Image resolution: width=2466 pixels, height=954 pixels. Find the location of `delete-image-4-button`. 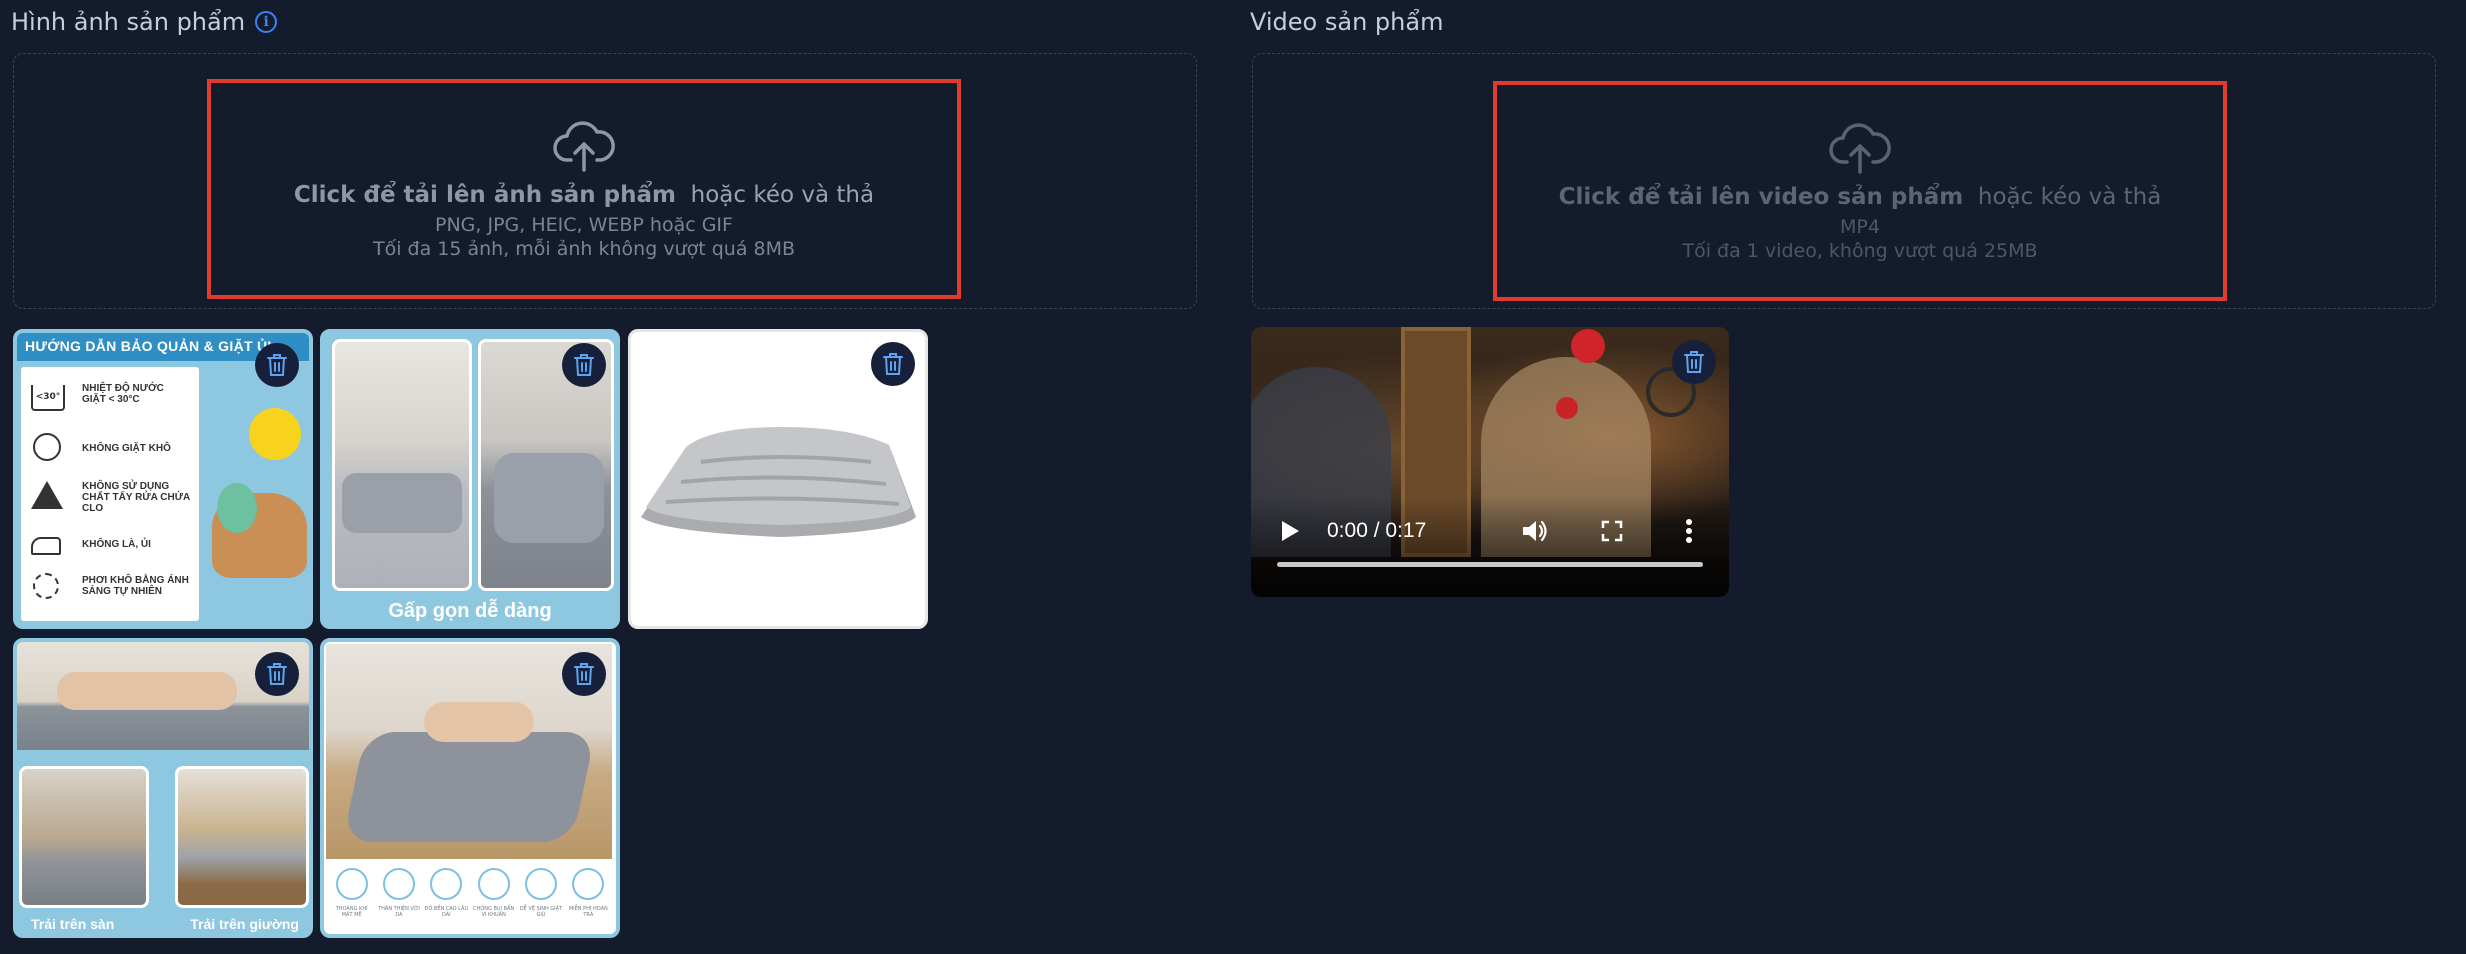

delete-image-4-button is located at coordinates (277, 674).